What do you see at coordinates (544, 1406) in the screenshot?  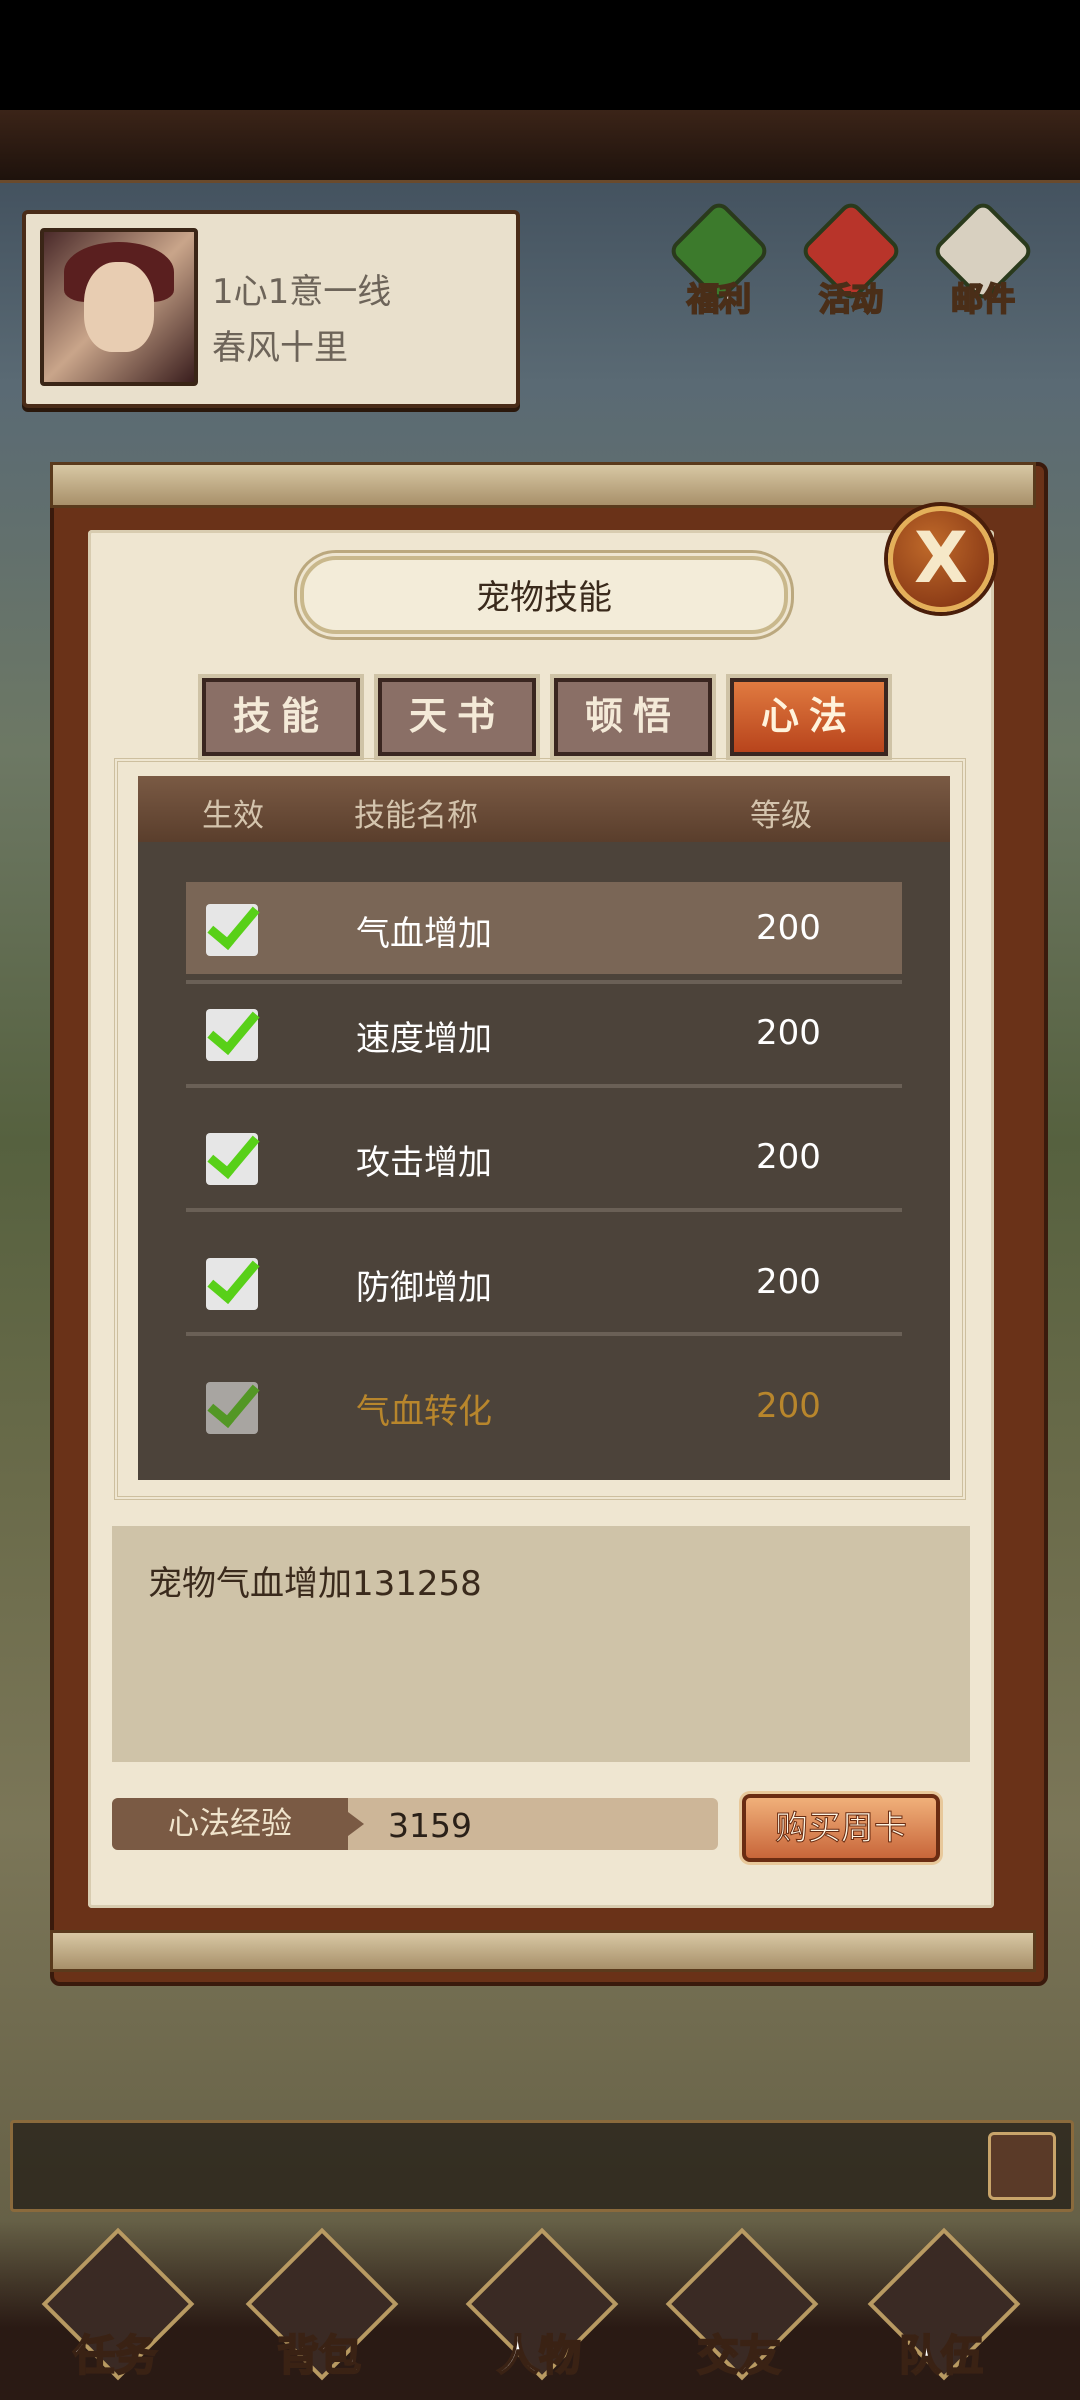 I see `table-row: 气血转化 200` at bounding box center [544, 1406].